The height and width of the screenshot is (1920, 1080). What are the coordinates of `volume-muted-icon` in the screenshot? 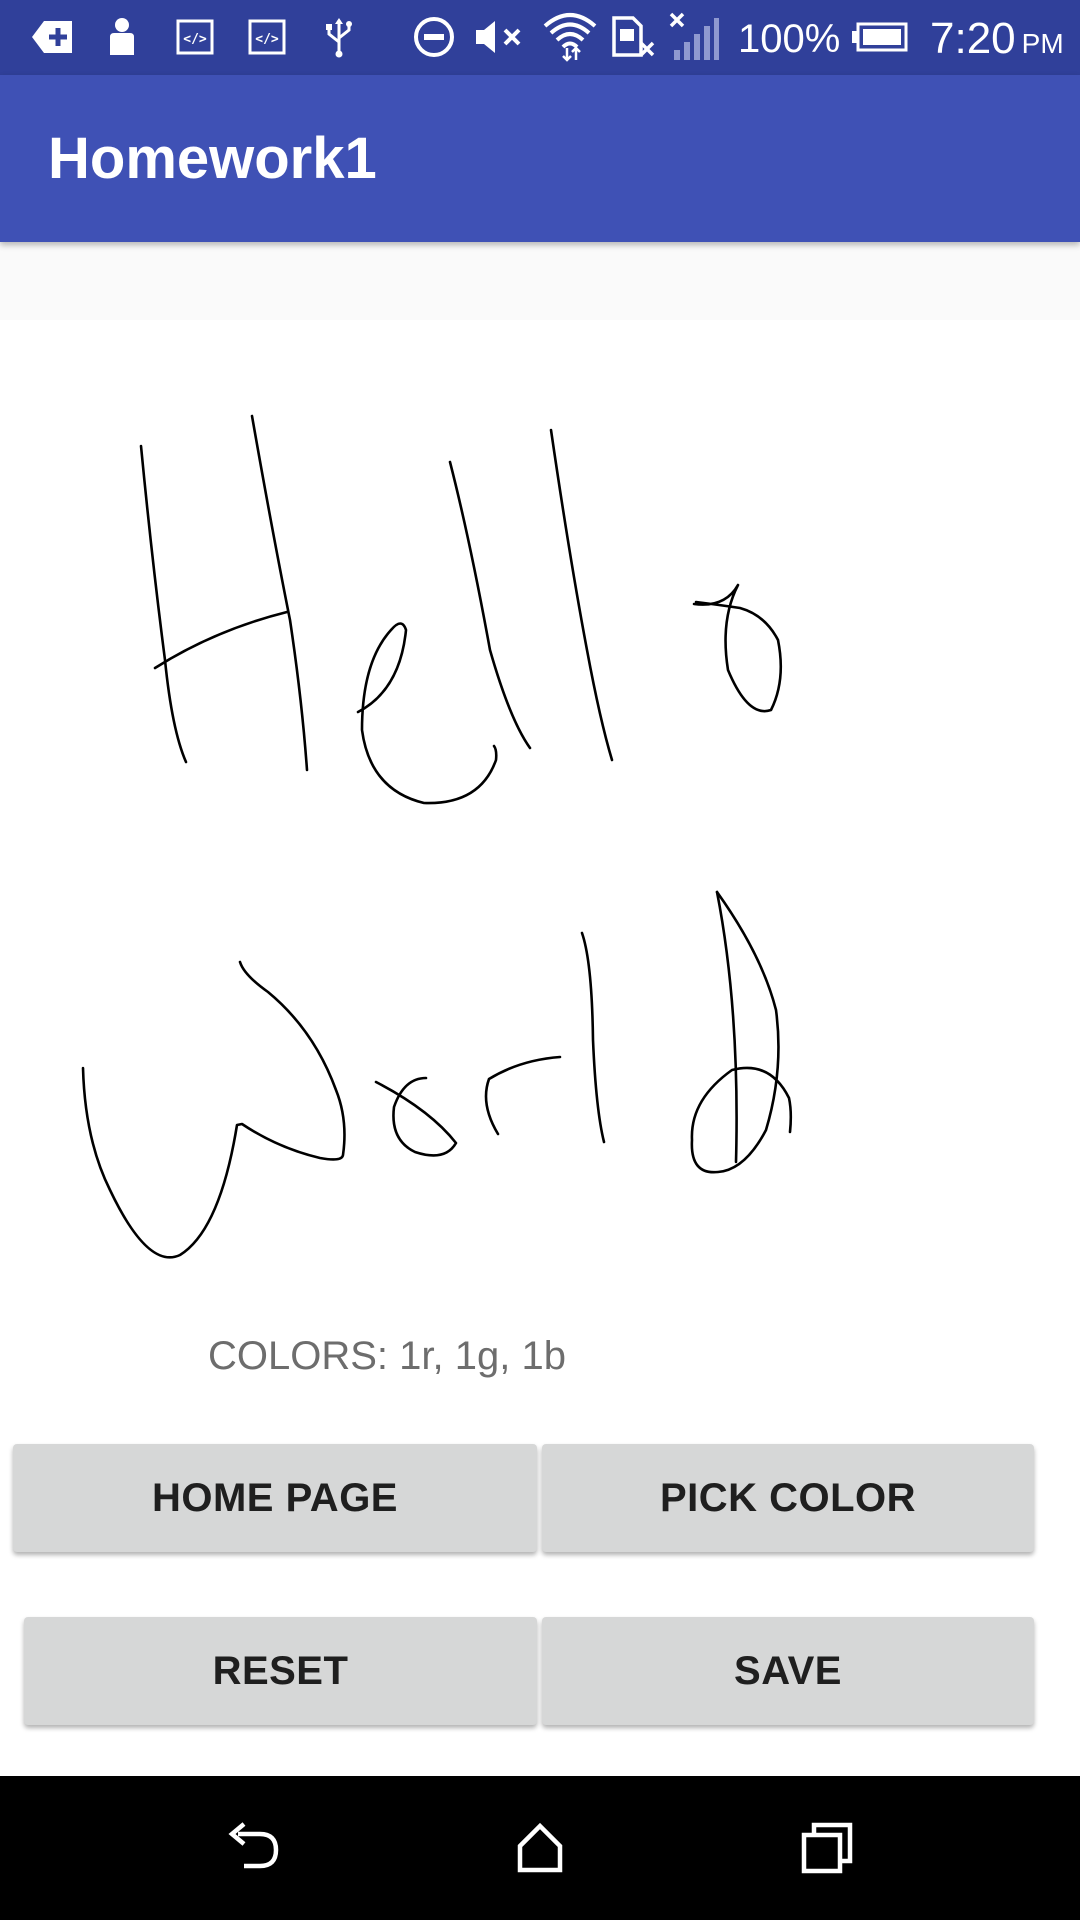 It's located at (500, 37).